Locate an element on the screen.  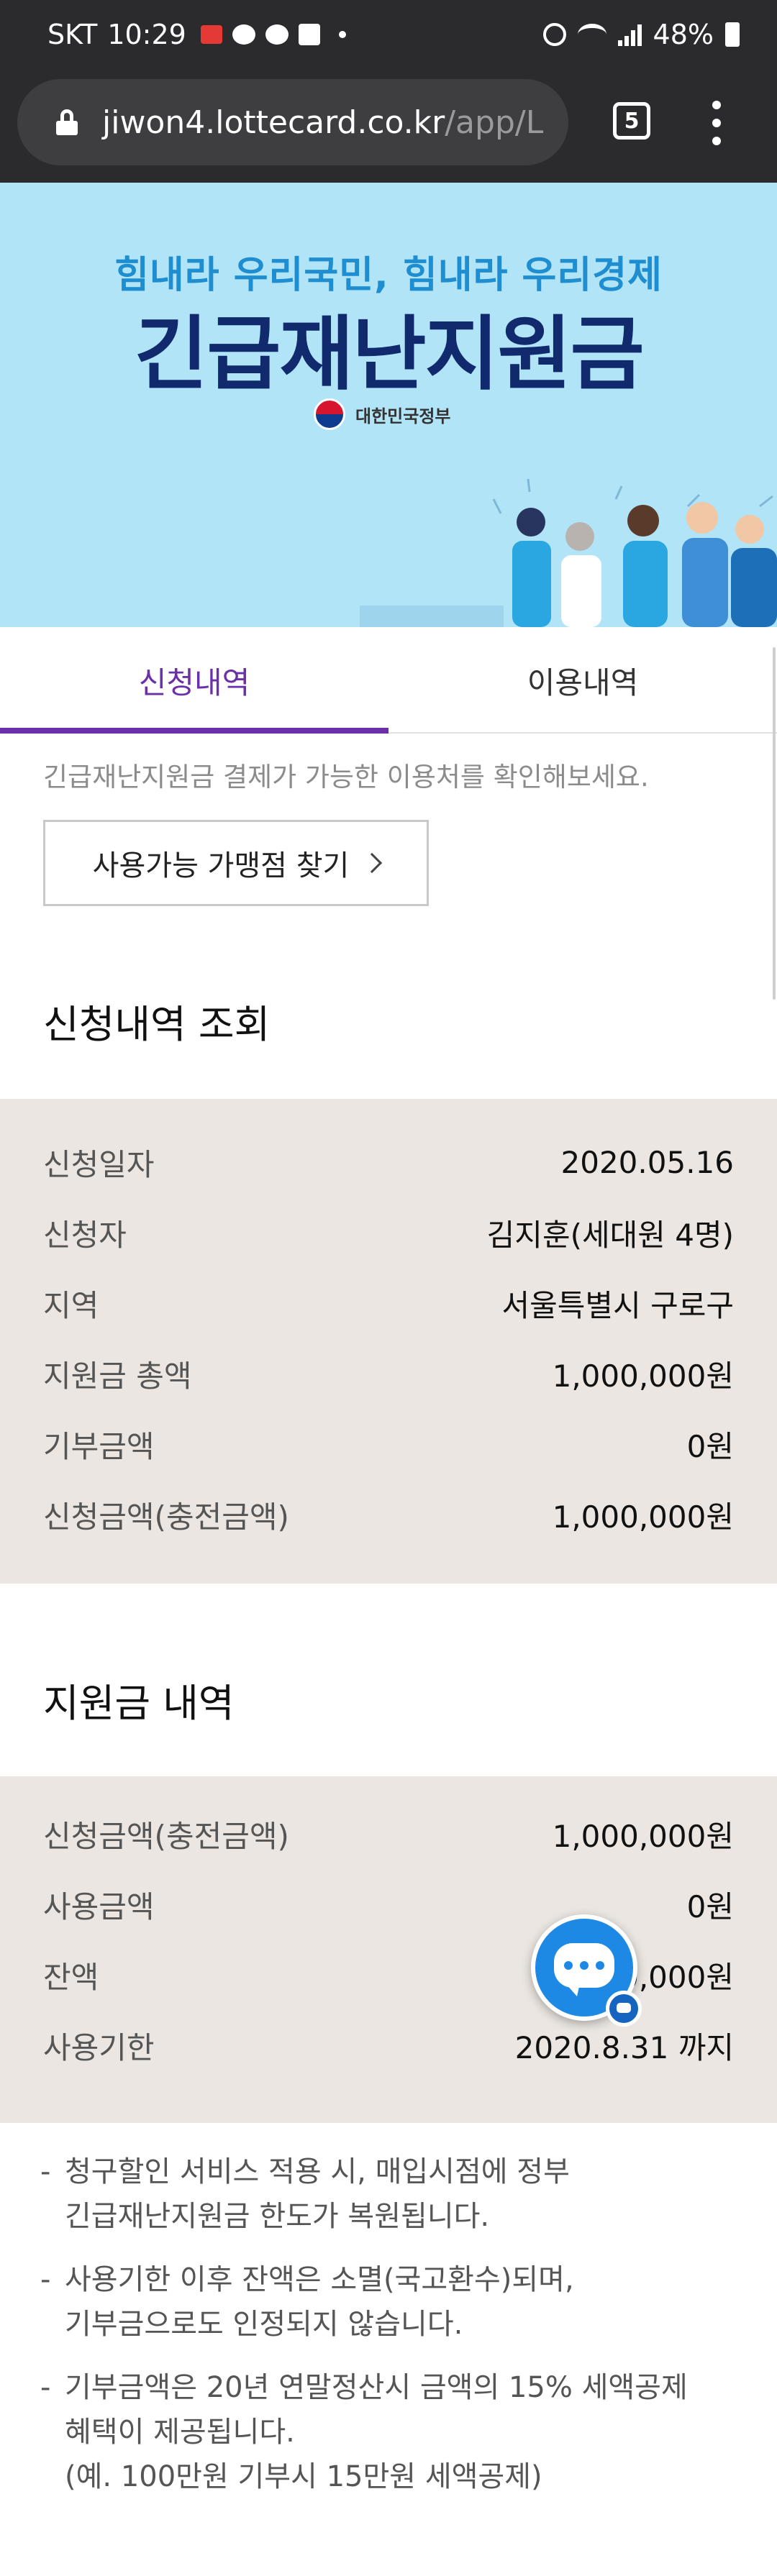
detail-row: 신청자 김지훈(세대원 4명) is located at coordinates (388, 1232).